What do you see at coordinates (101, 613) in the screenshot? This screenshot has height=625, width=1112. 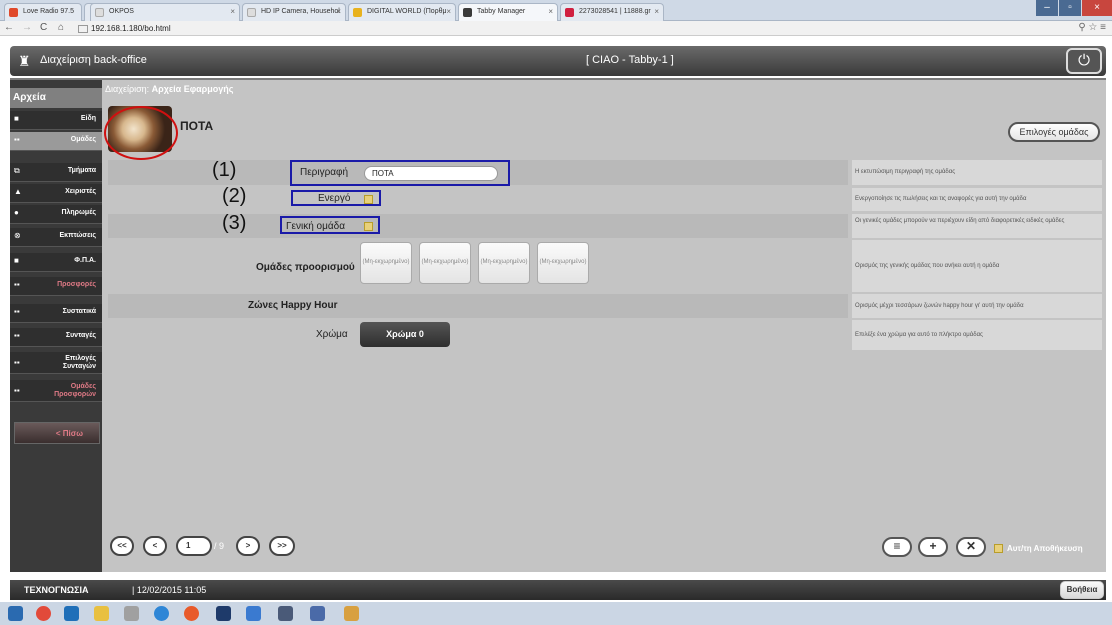 I see `folder-icon` at bounding box center [101, 613].